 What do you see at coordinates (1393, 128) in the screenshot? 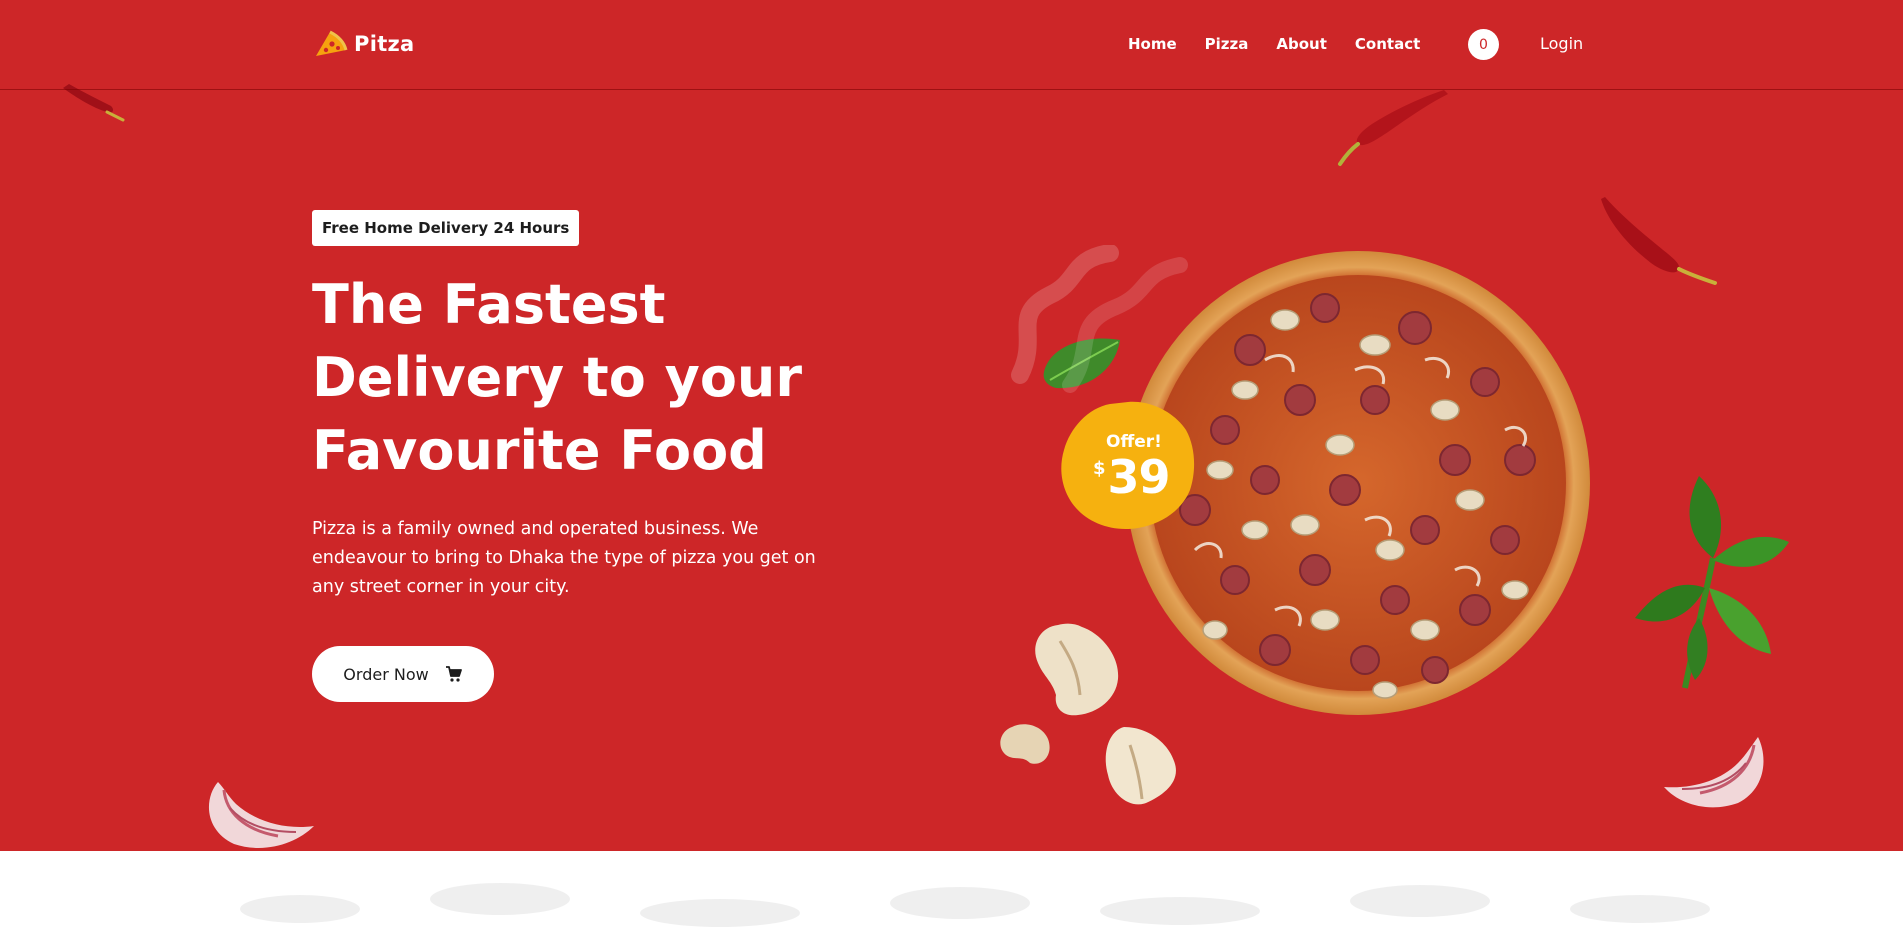
I see `chili-pepper-top-image` at bounding box center [1393, 128].